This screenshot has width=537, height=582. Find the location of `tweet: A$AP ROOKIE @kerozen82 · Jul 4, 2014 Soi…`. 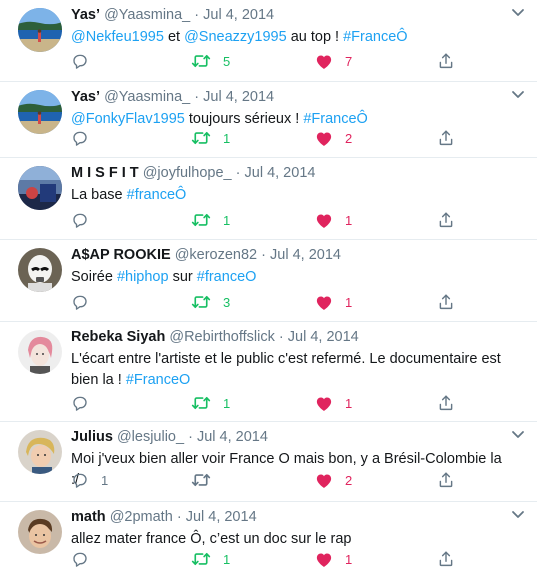

tweet: A$AP ROOKIE @kerozen82 · Jul 4, 2014 Soi… is located at coordinates (268, 281).